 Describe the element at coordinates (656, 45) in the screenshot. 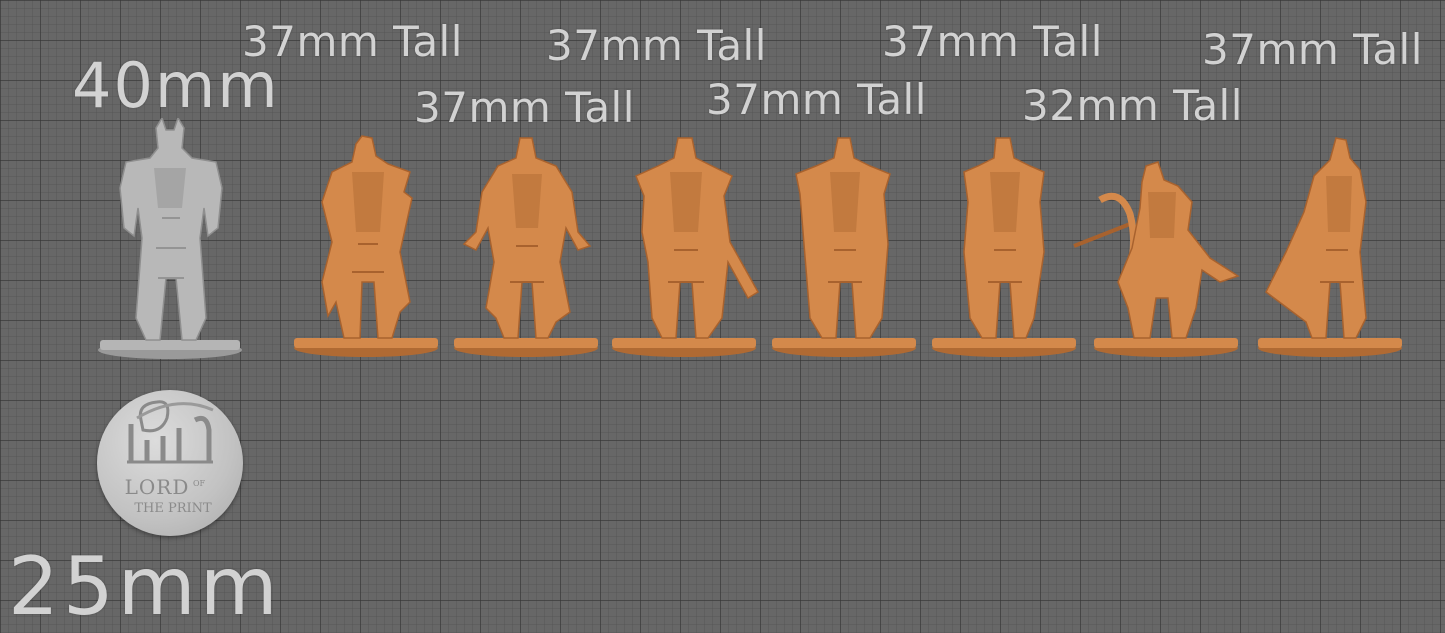

I see `height-label-3: 37mm Tall` at that location.